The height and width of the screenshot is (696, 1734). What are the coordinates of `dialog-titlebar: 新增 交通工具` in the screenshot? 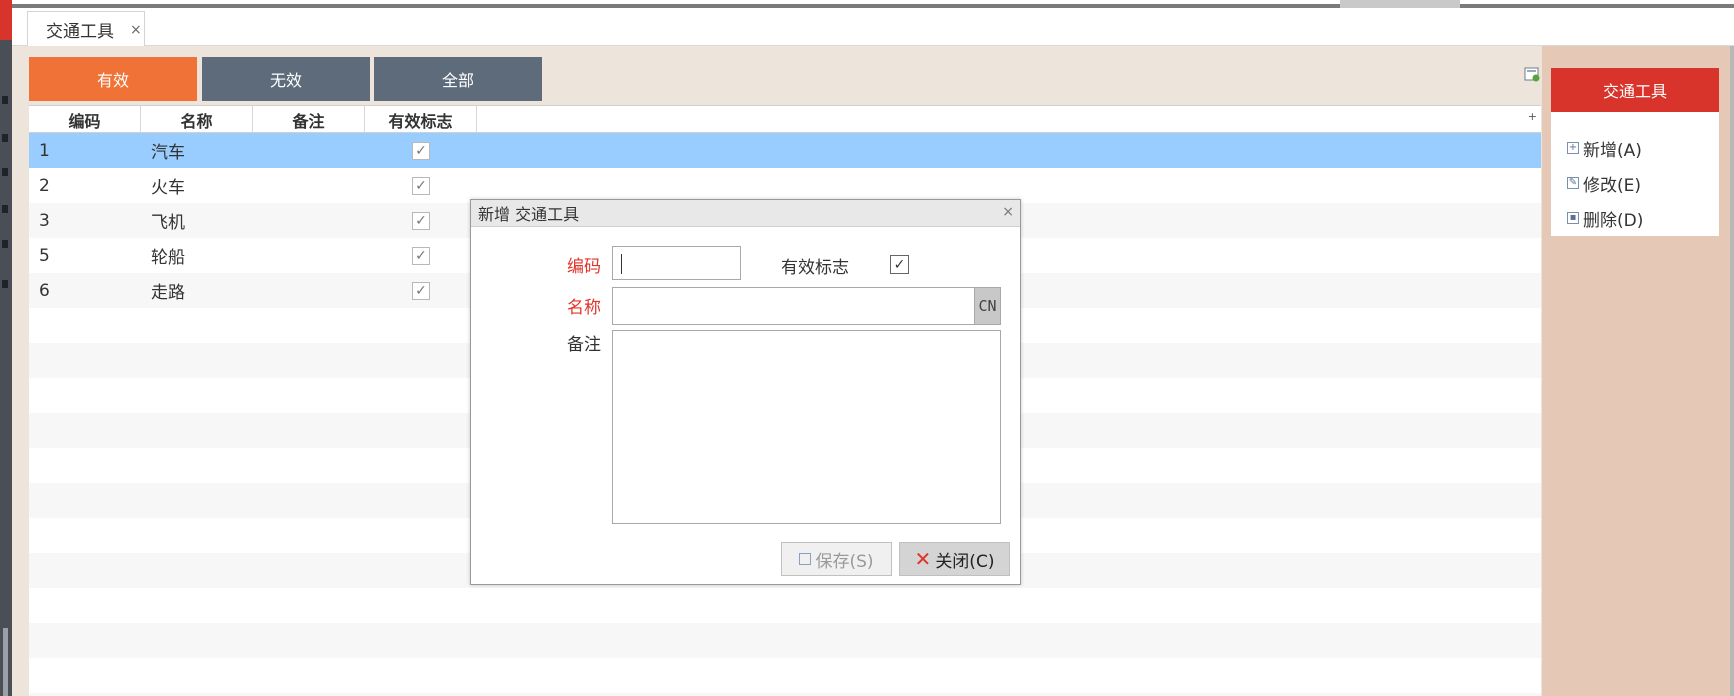 It's located at (745, 213).